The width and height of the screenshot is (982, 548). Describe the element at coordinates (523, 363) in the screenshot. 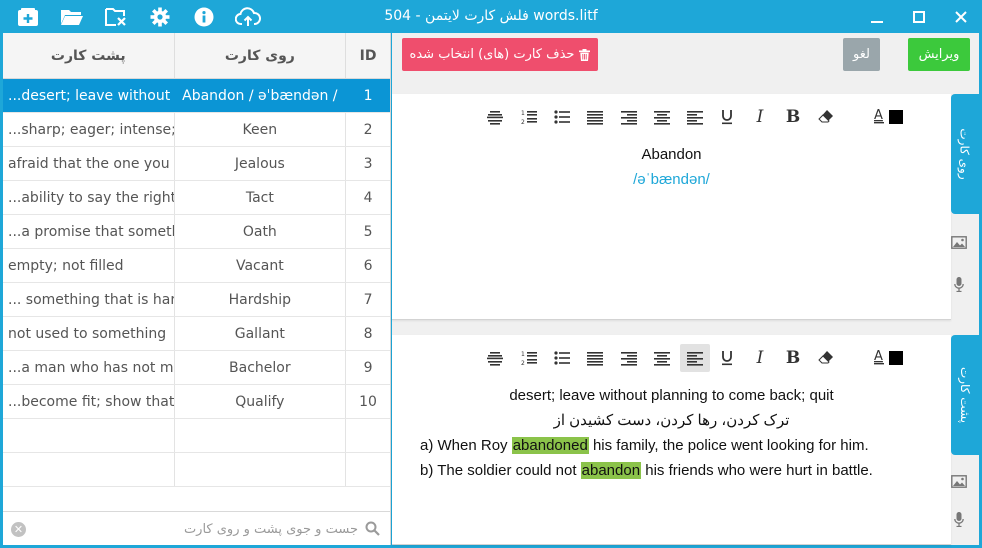

I see `svg-text: 2` at that location.